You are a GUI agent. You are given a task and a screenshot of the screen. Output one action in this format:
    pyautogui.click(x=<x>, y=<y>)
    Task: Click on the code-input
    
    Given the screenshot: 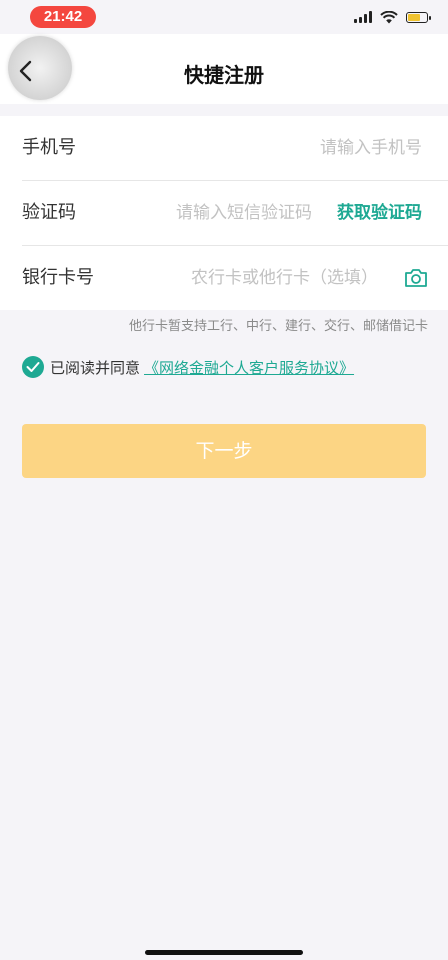 What is the action you would take?
    pyautogui.click(x=222, y=213)
    